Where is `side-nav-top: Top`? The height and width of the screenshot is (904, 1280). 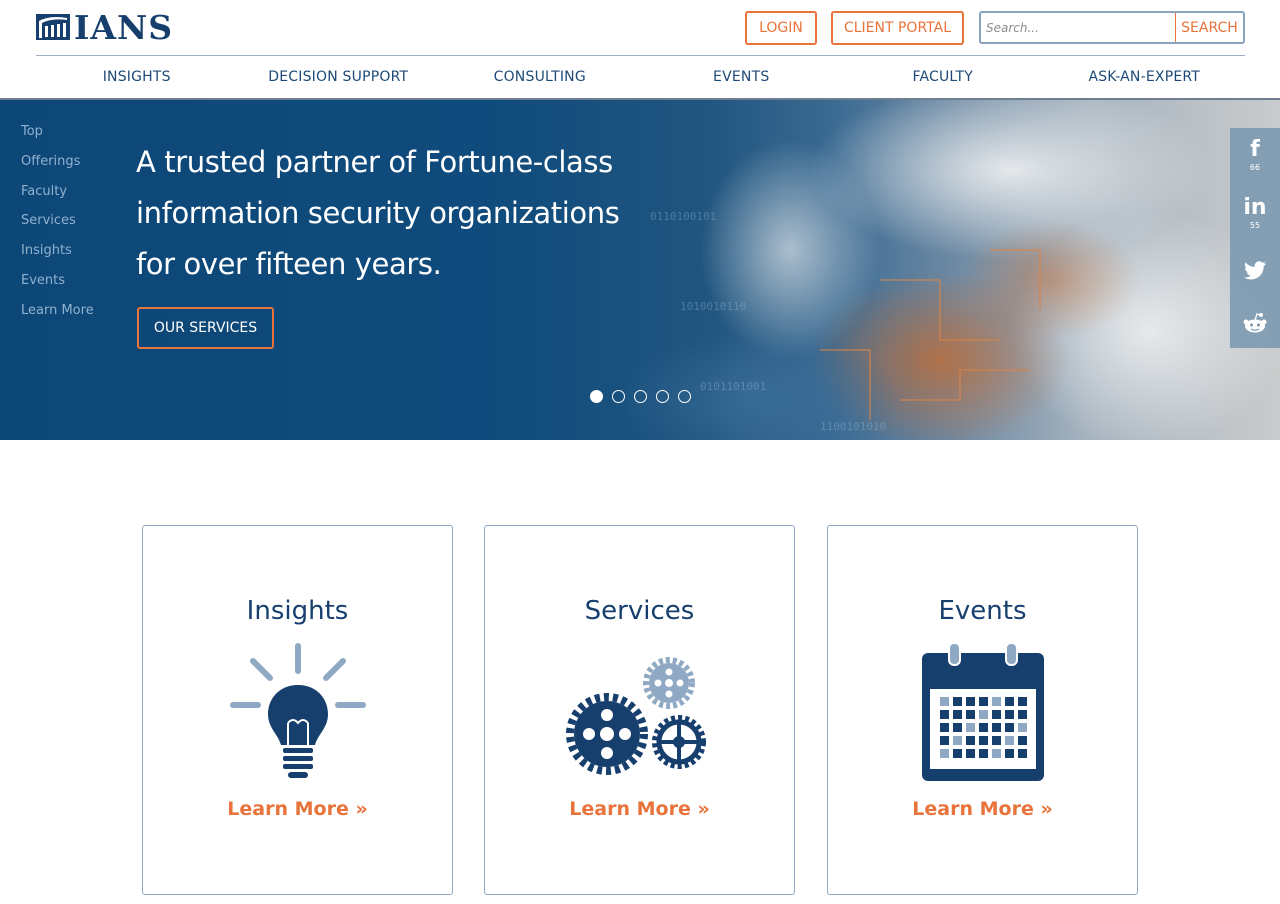 side-nav-top: Top is located at coordinates (76, 139).